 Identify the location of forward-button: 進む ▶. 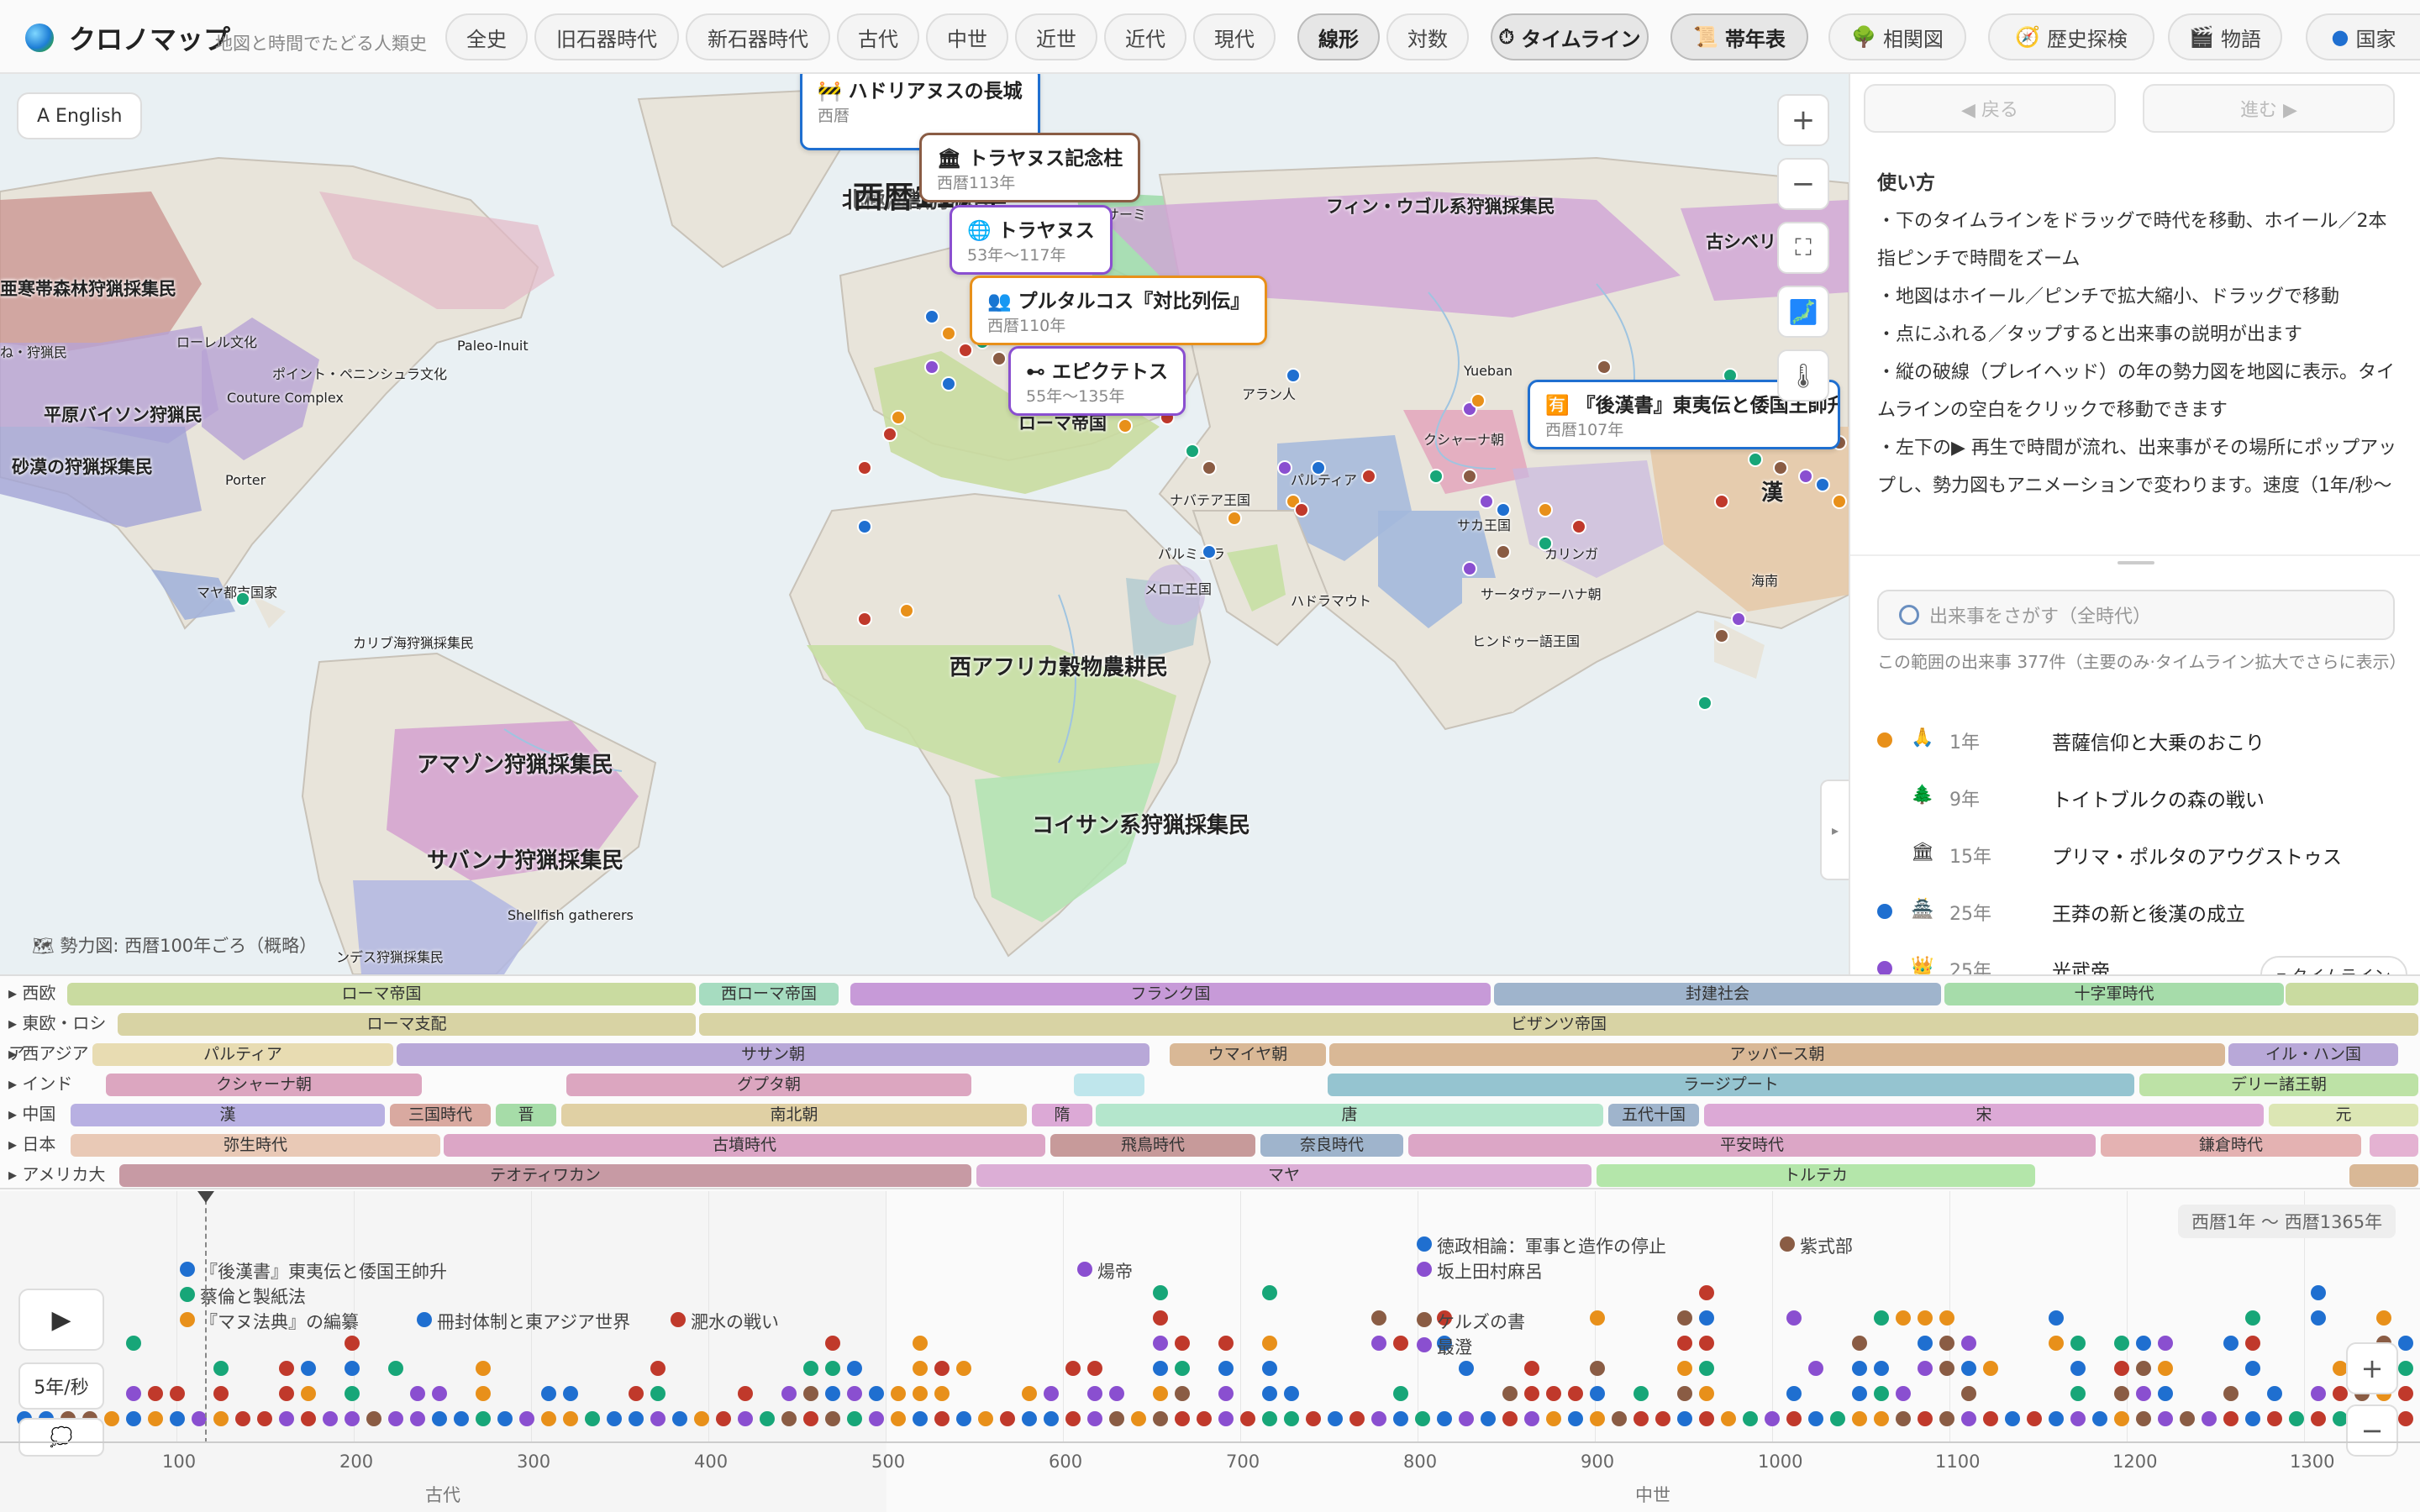
(2269, 108).